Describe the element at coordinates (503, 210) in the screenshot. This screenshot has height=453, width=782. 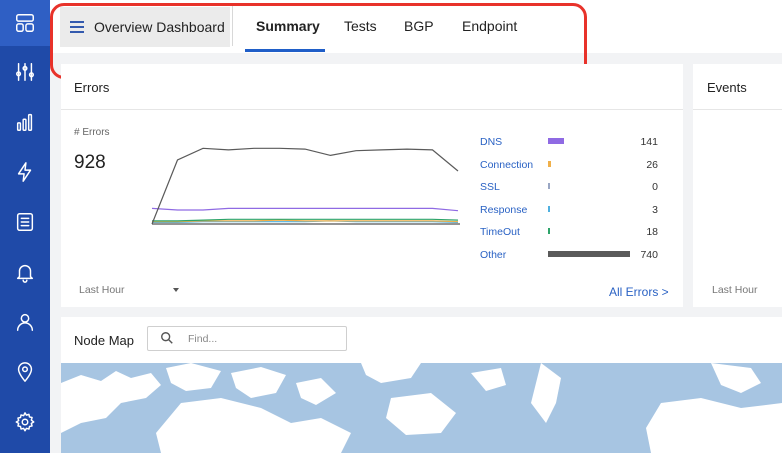
I see `legend-item-response: Response` at that location.